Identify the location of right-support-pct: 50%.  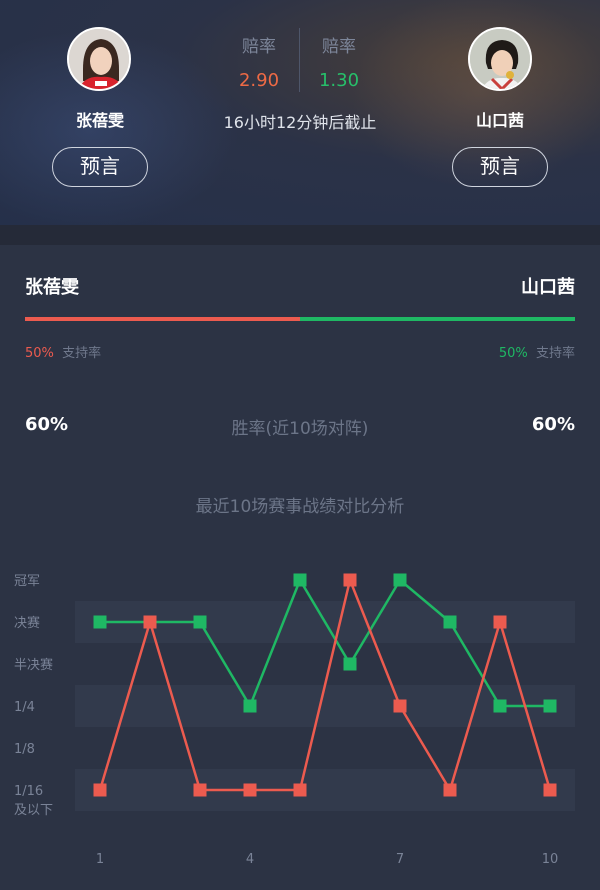
(513, 353).